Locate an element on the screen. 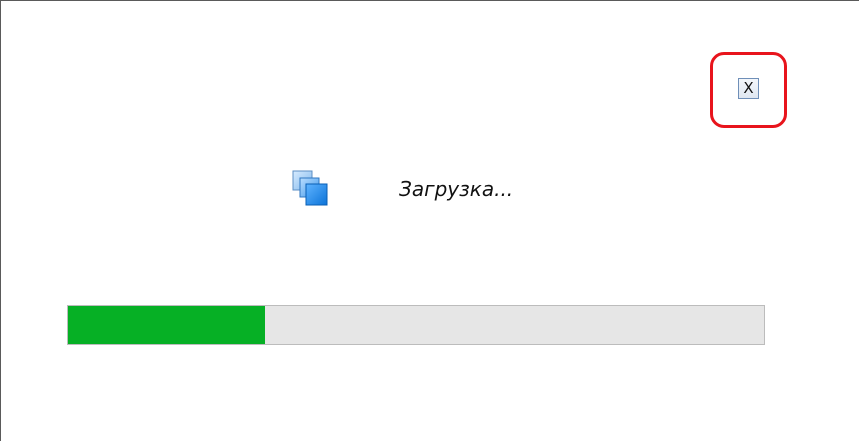  progress-fill is located at coordinates (166, 325).